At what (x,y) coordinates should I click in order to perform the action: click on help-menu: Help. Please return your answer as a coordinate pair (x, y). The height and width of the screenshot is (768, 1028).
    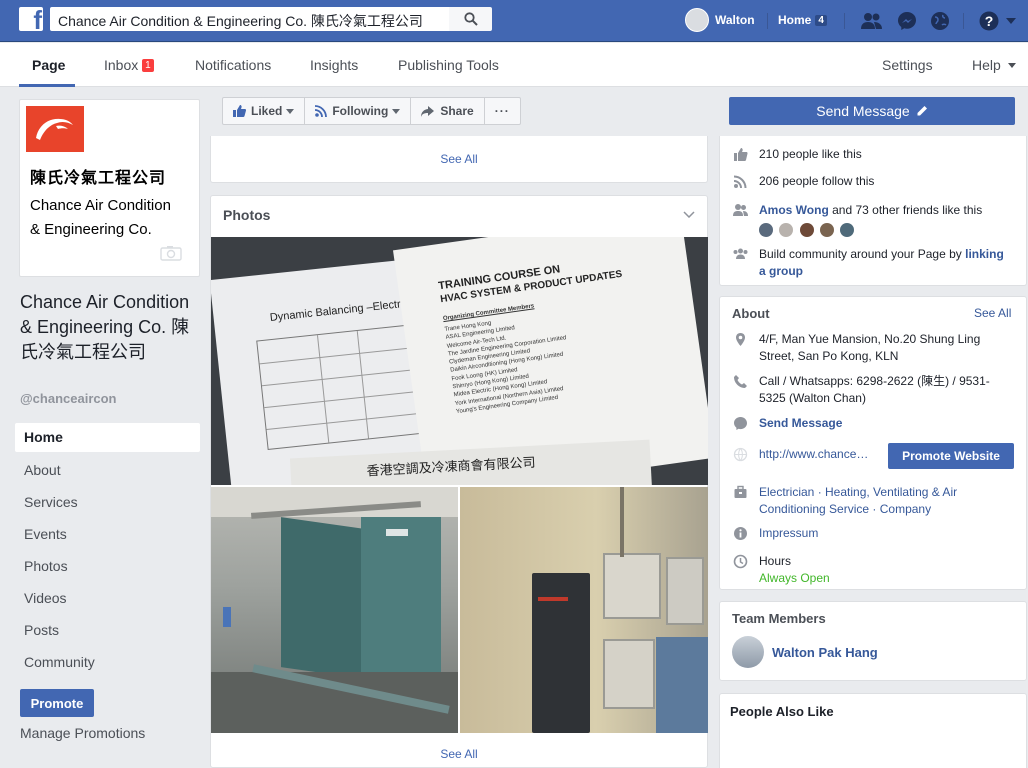
    Looking at the image, I should click on (994, 65).